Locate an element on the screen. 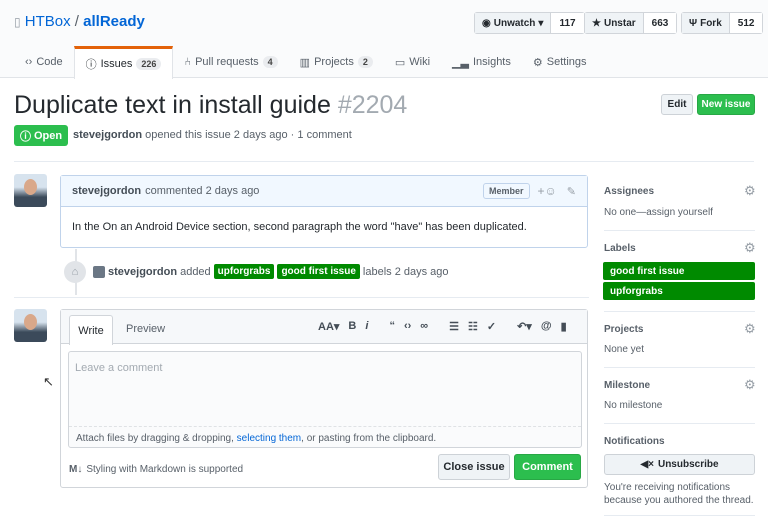 The height and width of the screenshot is (525, 768). label-upforgrabs: upforgrabs is located at coordinates (244, 271).